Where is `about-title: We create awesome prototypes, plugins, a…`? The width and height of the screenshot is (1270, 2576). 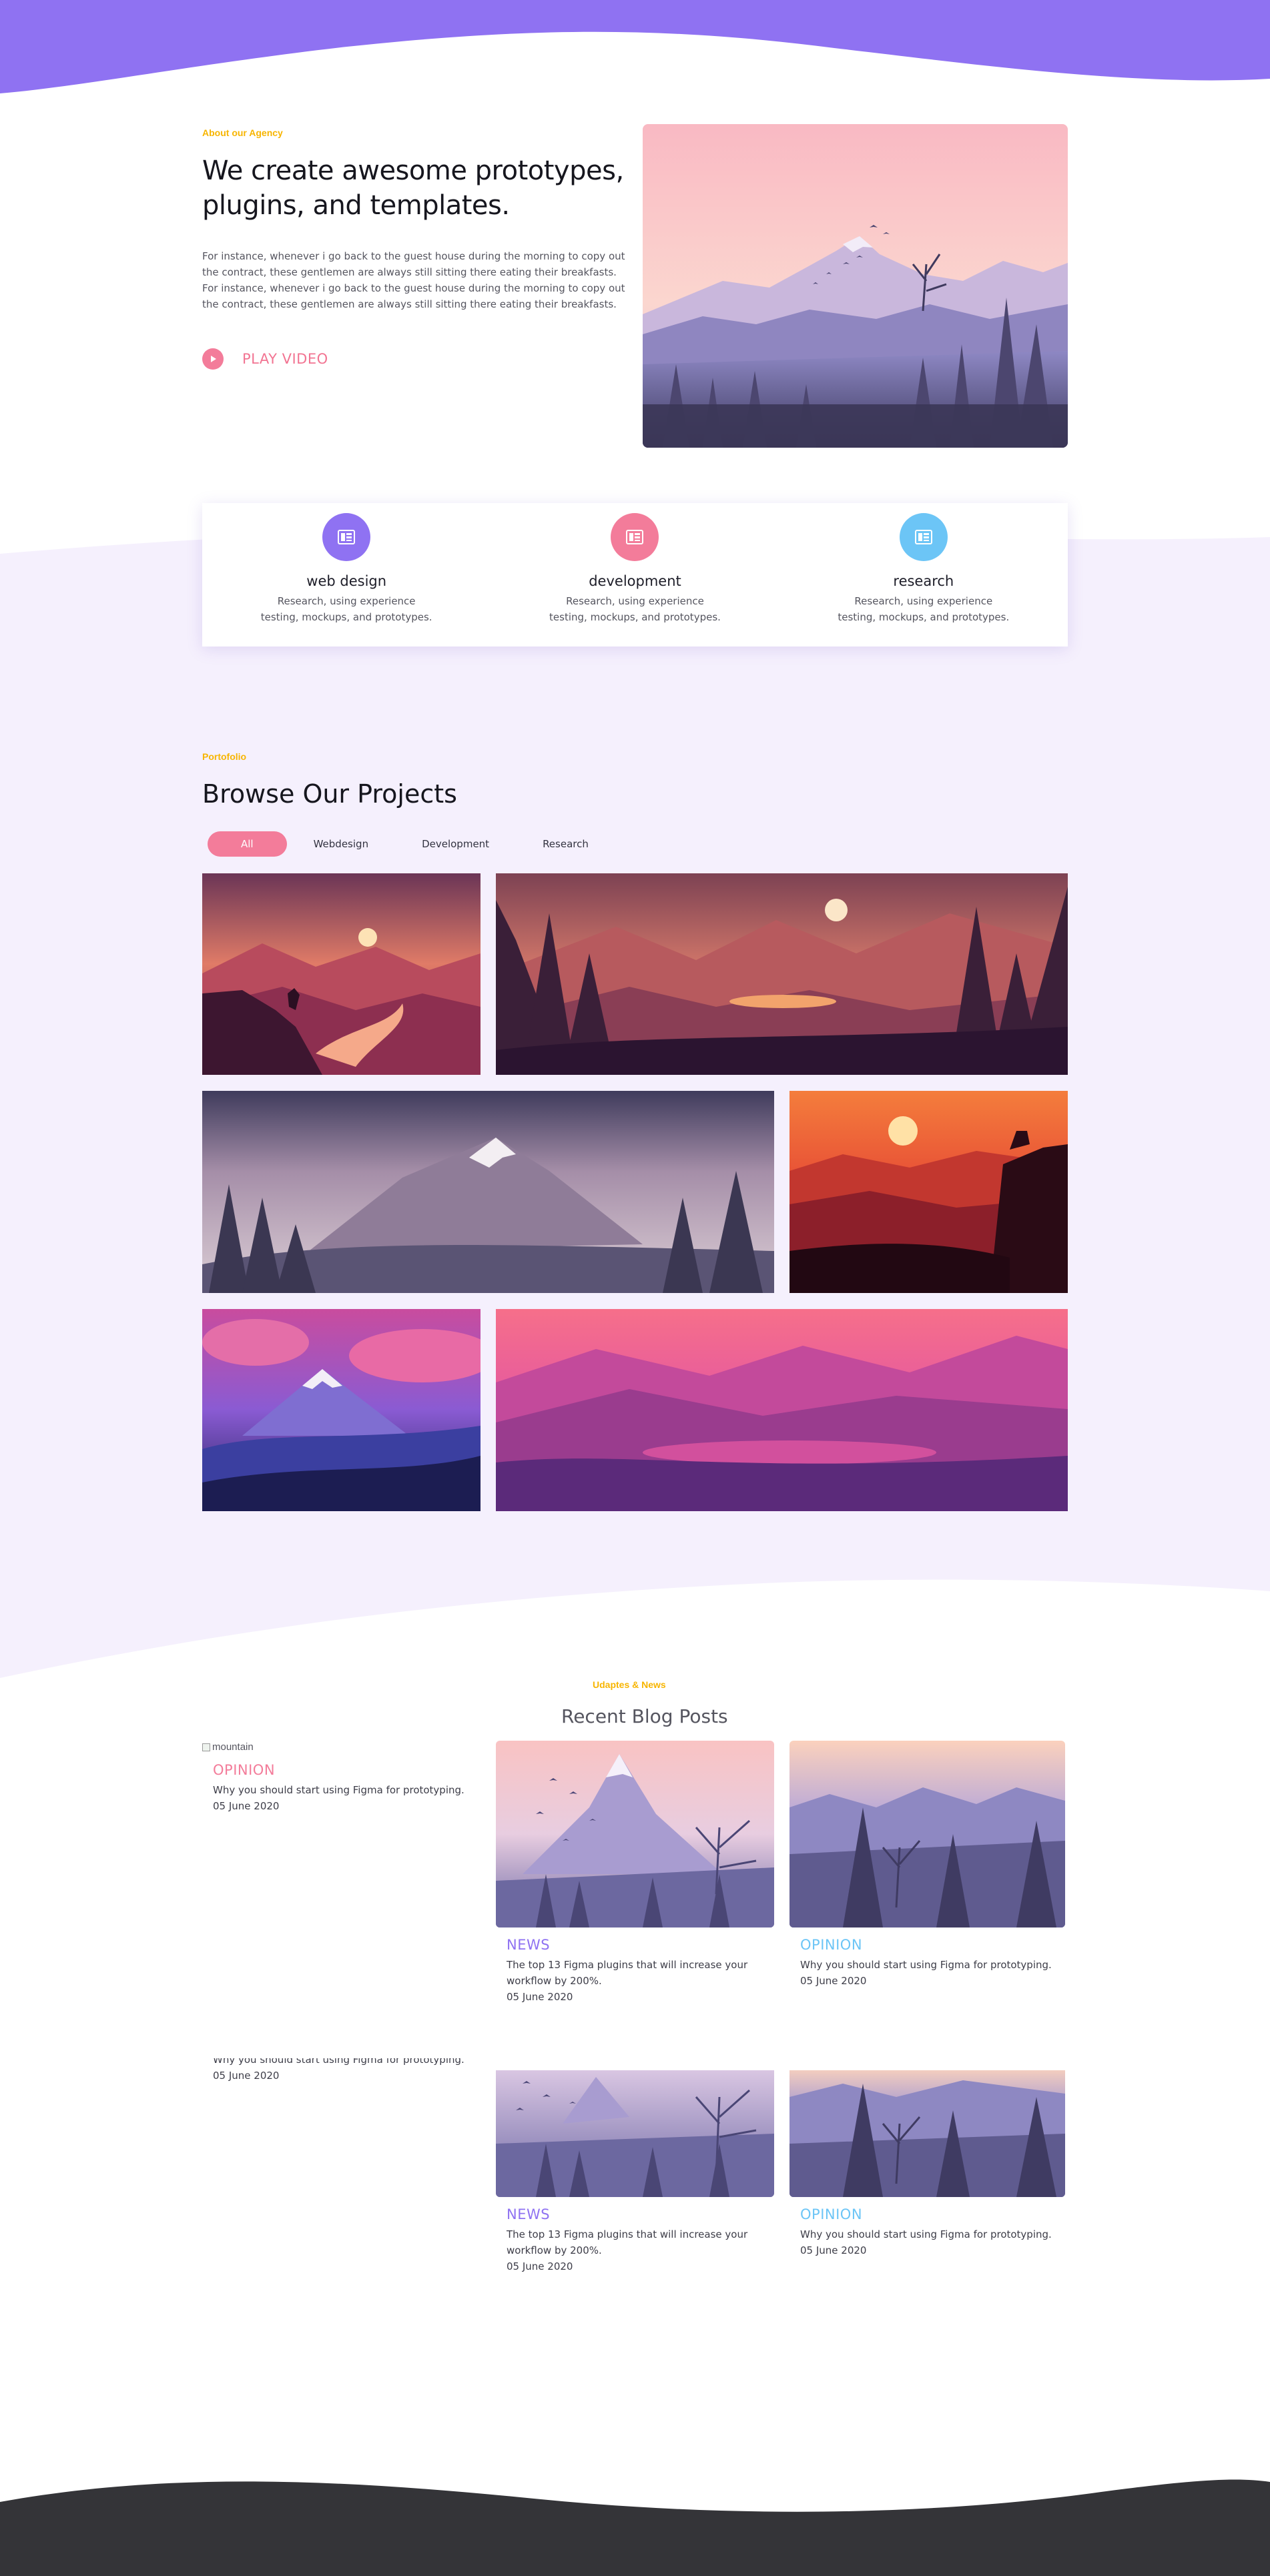 about-title: We create awesome prototypes, plugins, a… is located at coordinates (413, 188).